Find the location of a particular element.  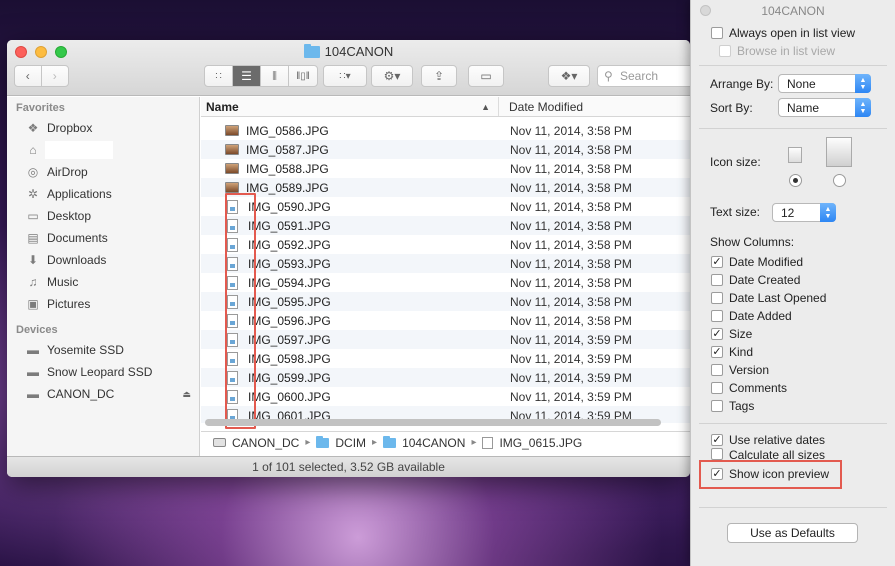

table-row: IMG_0593.JPG Nov 11, 2014, 3:58 PM is located at coordinates (445, 263).